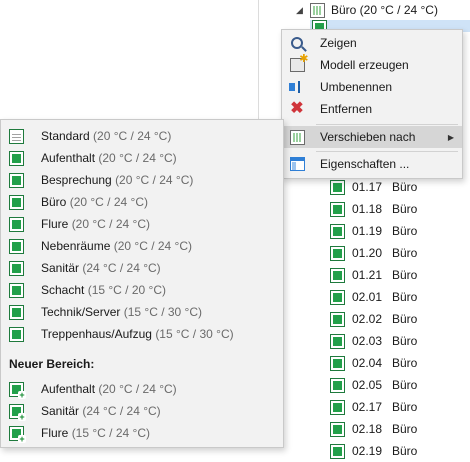 The height and width of the screenshot is (462, 470). What do you see at coordinates (297, 87) in the screenshot?
I see `rename-icon` at bounding box center [297, 87].